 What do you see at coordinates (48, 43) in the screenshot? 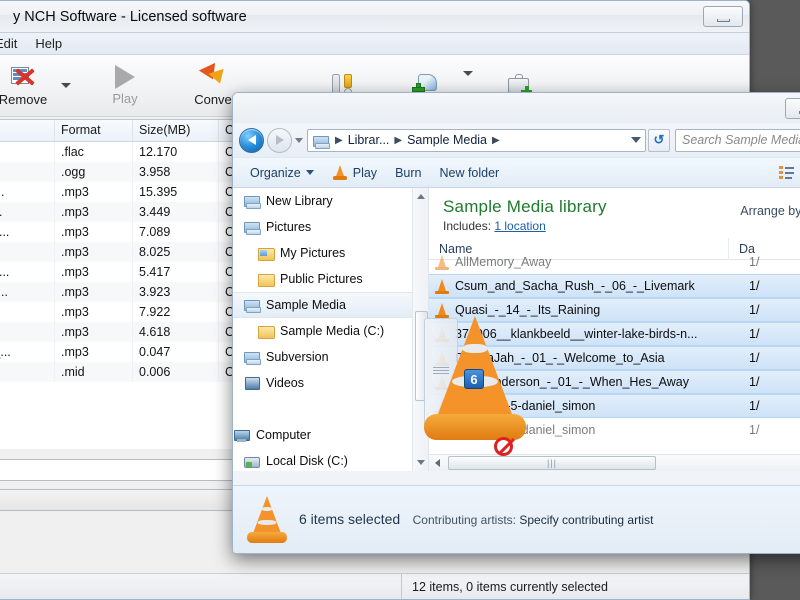
I see `menu-item-help: Help` at bounding box center [48, 43].